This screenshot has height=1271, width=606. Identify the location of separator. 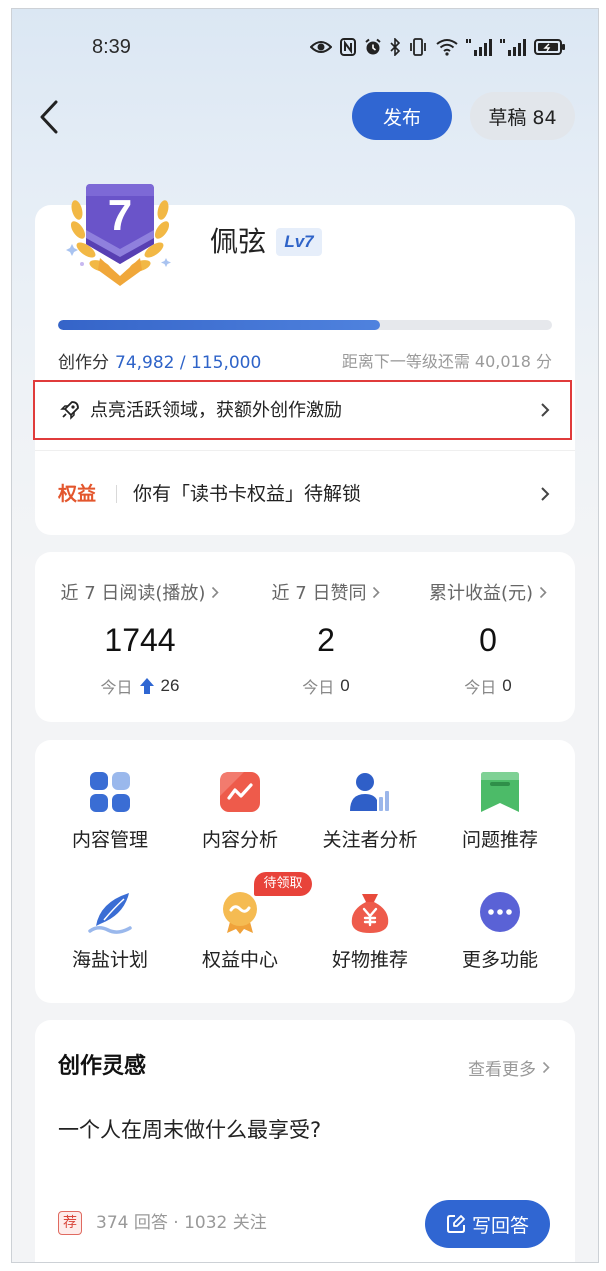
(116, 494).